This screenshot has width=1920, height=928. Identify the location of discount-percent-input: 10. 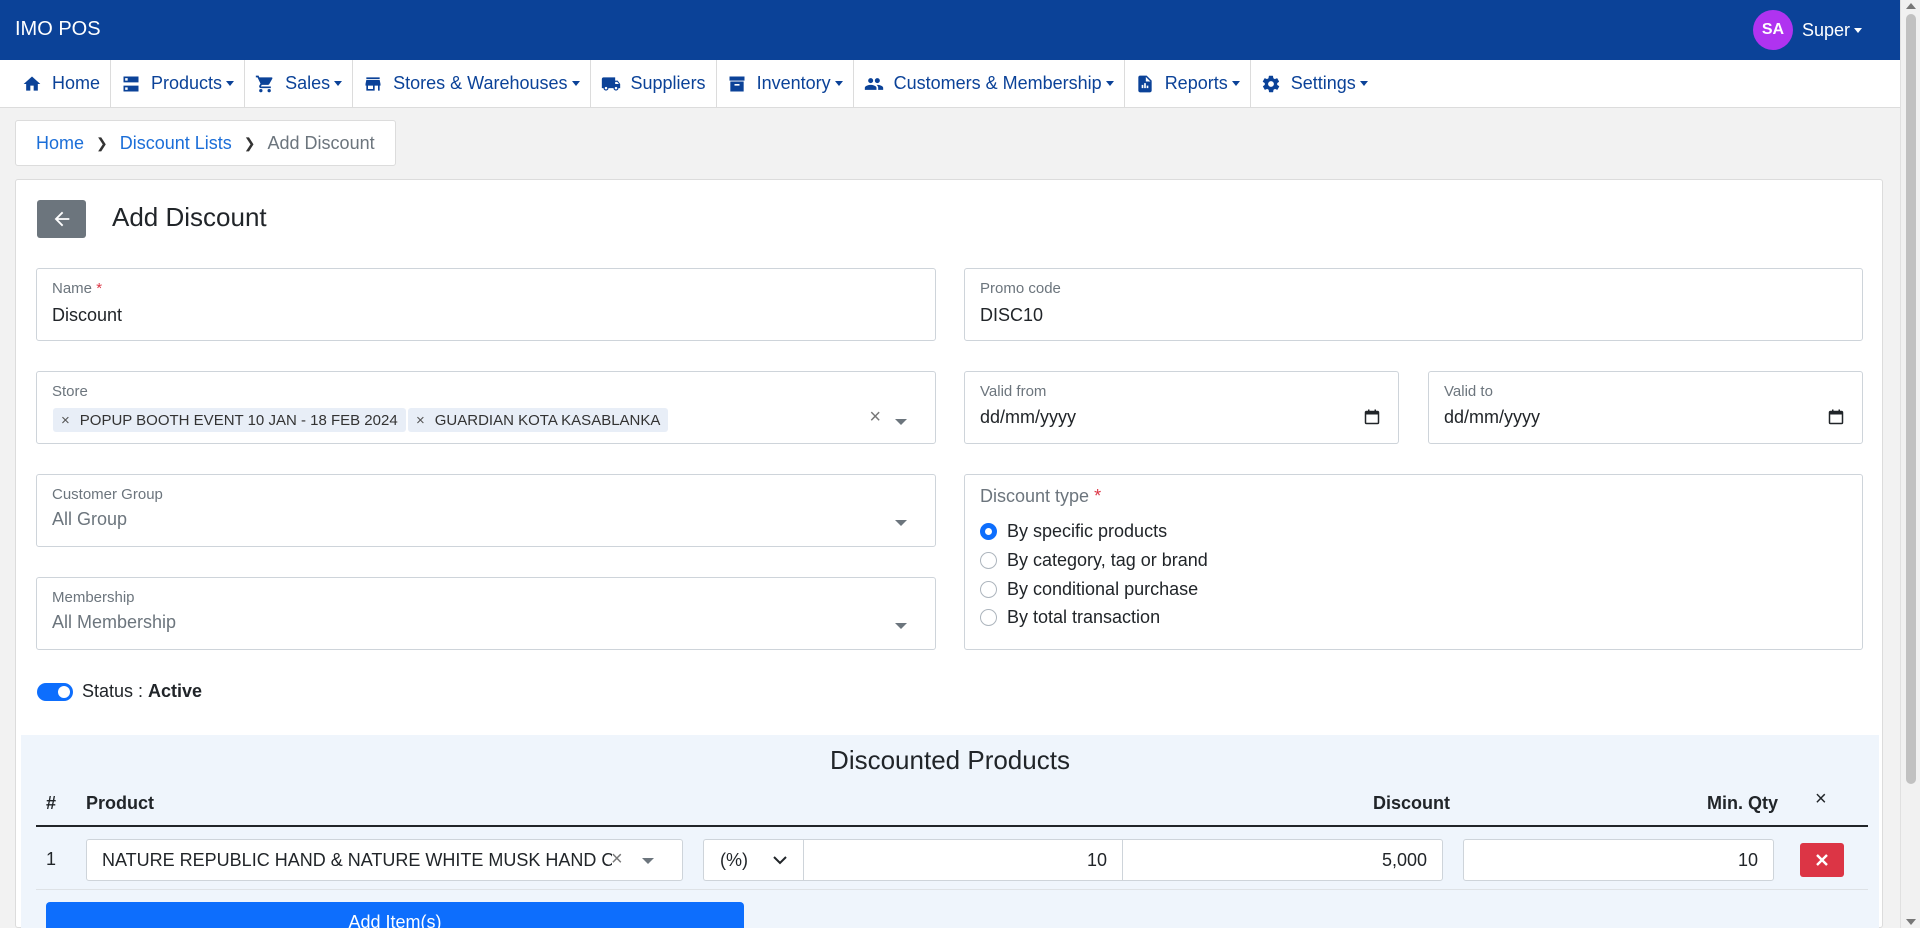
(963, 860).